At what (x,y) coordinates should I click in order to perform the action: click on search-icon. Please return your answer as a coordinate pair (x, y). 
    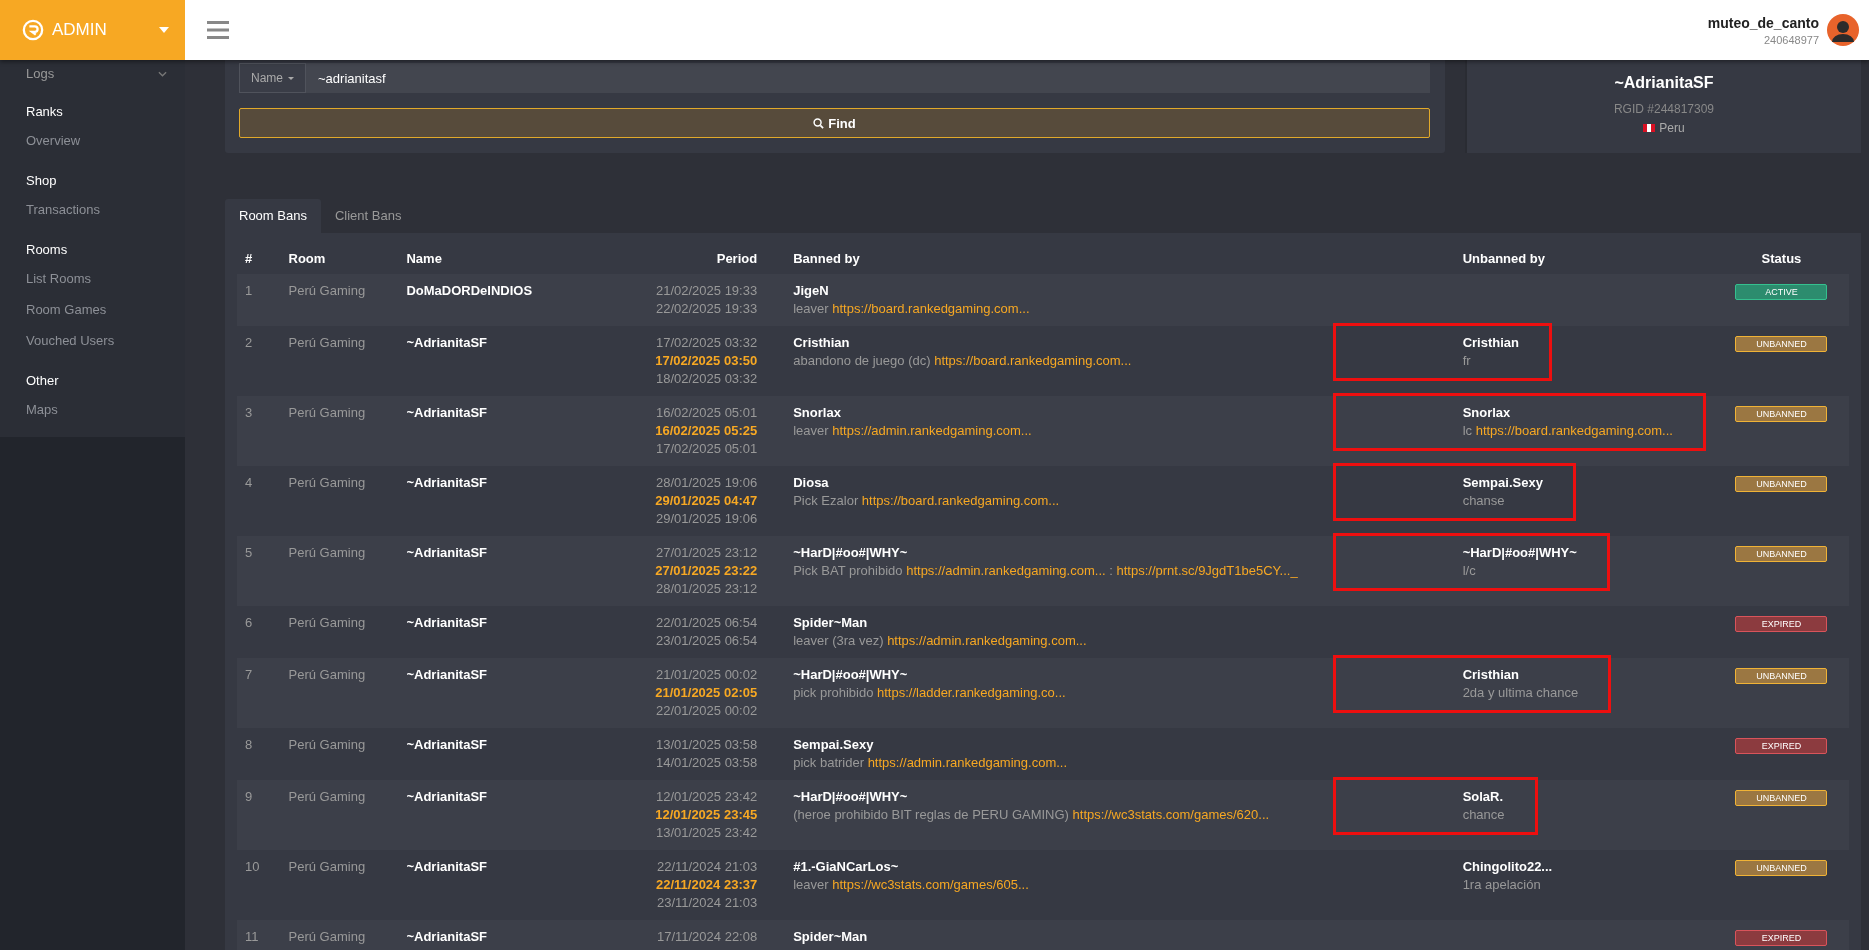
    Looking at the image, I should click on (819, 123).